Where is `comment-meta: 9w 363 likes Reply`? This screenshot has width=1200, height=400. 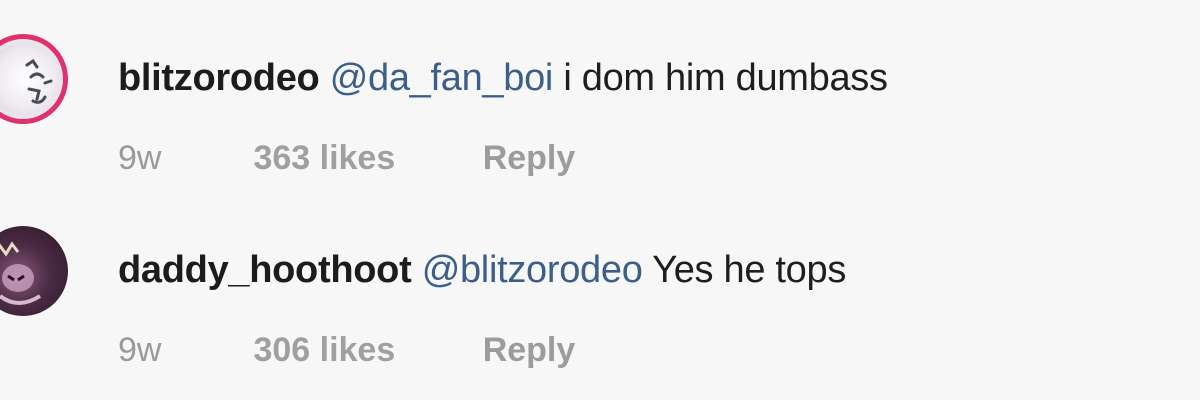 comment-meta: 9w 363 likes Reply is located at coordinates (346, 158).